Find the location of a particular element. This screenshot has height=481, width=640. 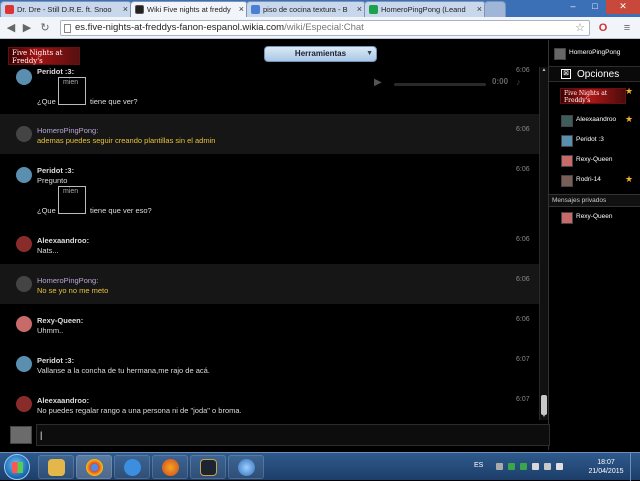

url-path: /wiki/Especial:Chat is located at coordinates (324, 27).